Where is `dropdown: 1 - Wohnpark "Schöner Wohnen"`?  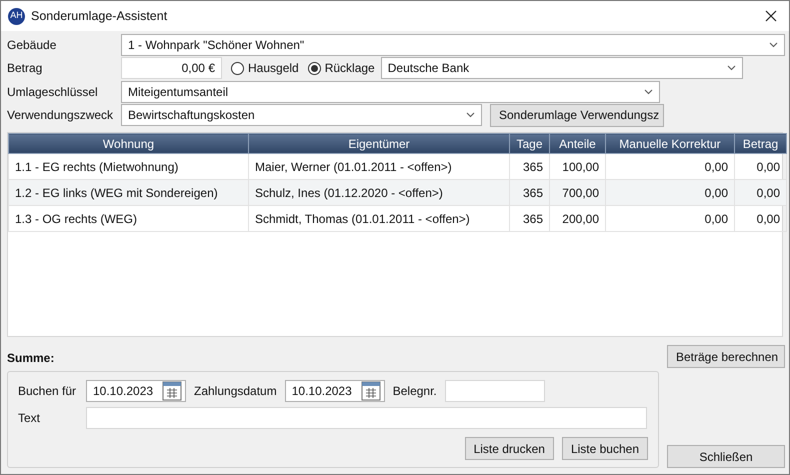
dropdown: 1 - Wohnpark "Schöner Wohnen" is located at coordinates (453, 45).